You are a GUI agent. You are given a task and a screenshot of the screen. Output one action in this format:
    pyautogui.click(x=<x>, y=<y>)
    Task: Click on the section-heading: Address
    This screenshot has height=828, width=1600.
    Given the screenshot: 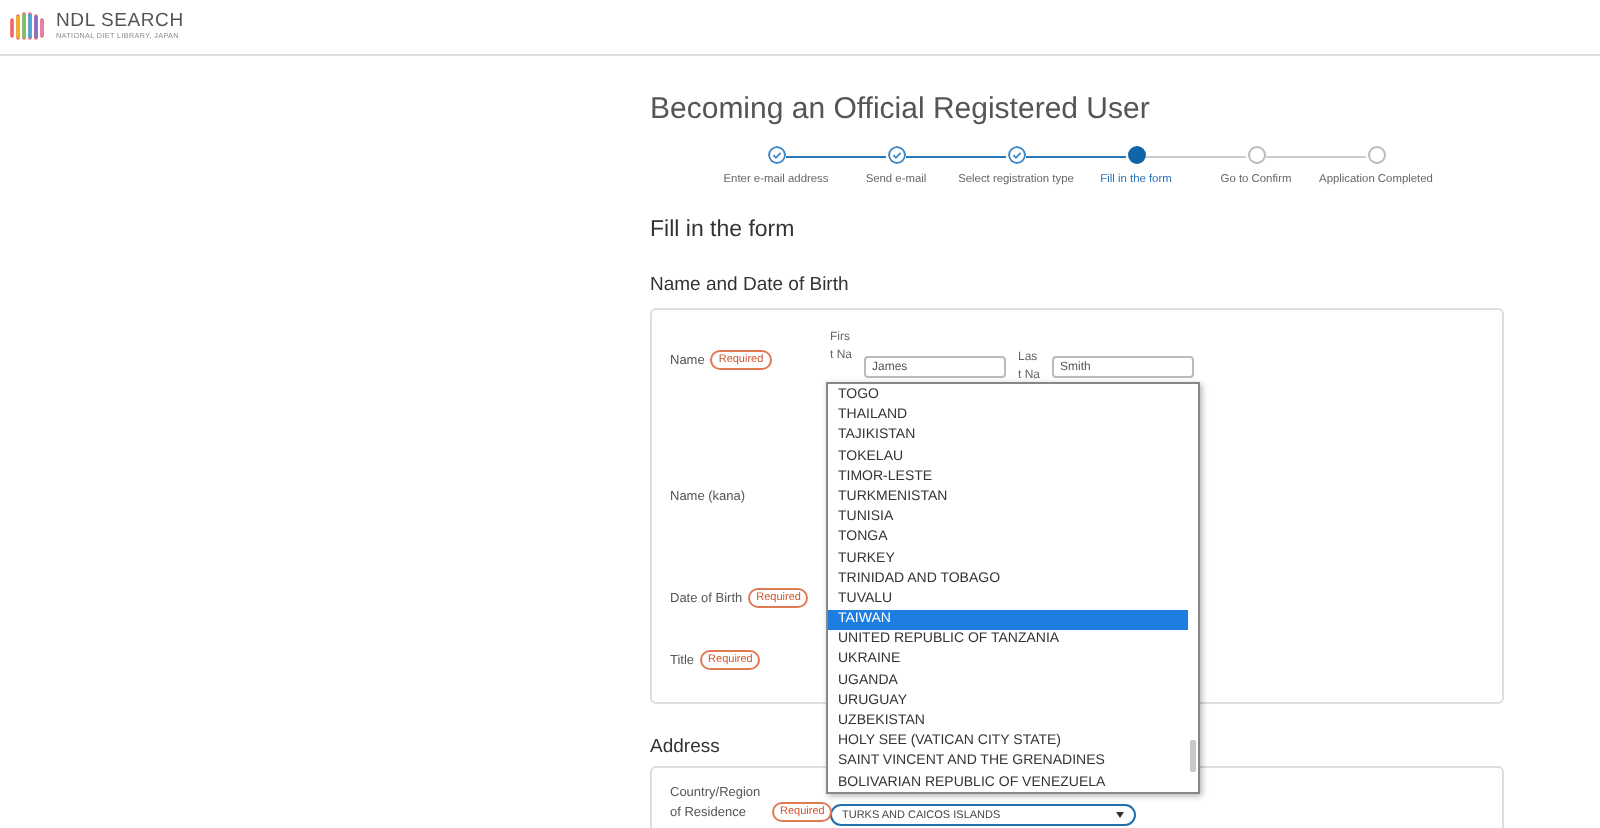 What is the action you would take?
    pyautogui.click(x=685, y=747)
    